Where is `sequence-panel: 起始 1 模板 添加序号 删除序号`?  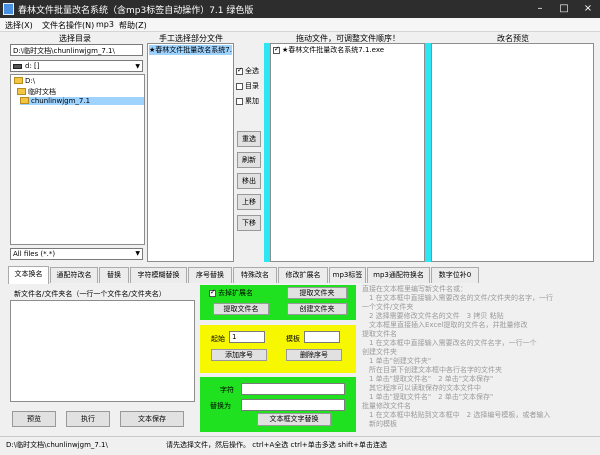
sequence-panel: 起始 1 模板 添加序号 删除序号 is located at coordinates (278, 349).